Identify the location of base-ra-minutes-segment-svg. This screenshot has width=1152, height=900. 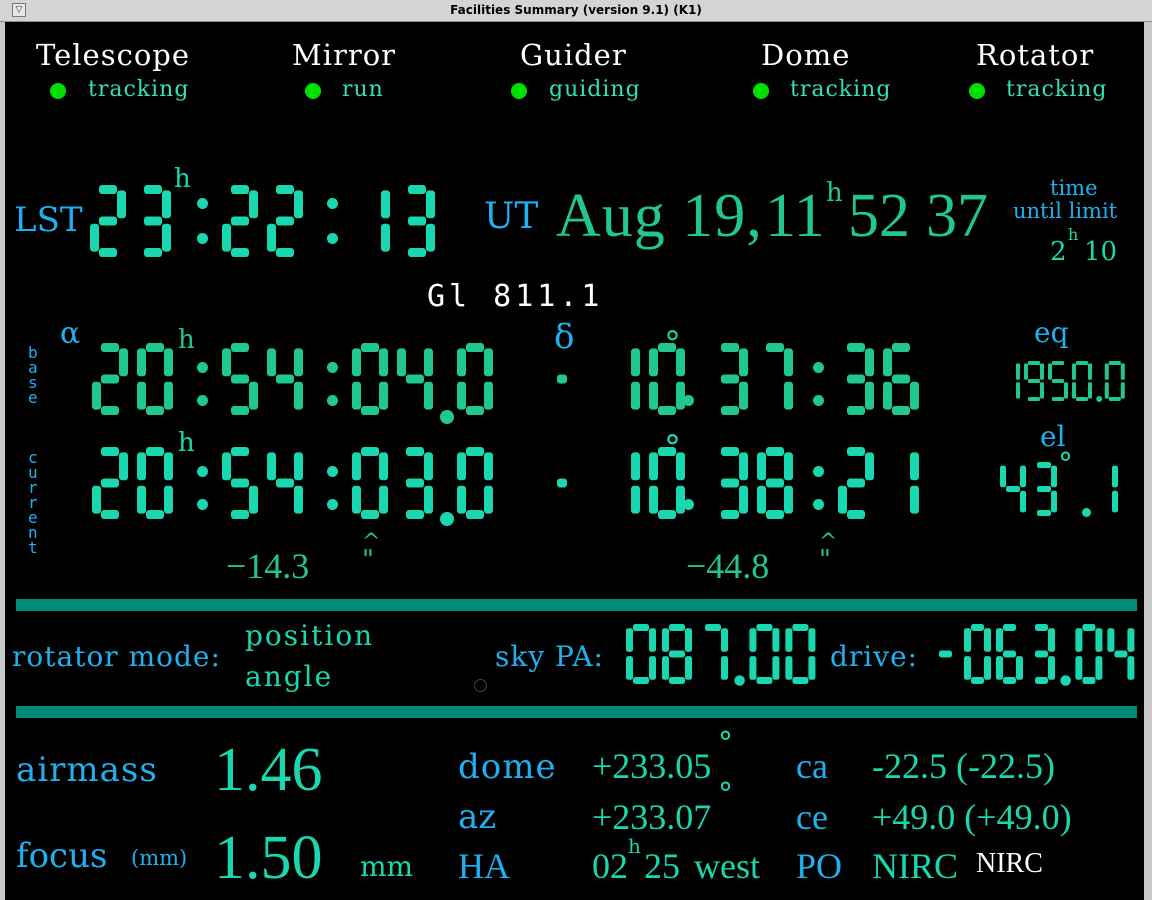
(262, 379).